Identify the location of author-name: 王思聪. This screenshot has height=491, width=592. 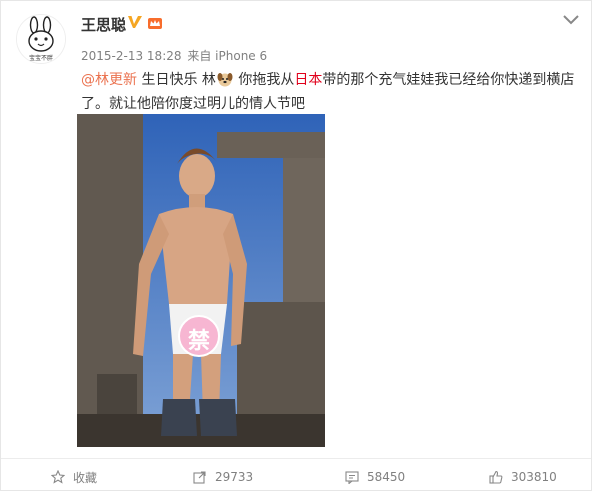
(103, 24).